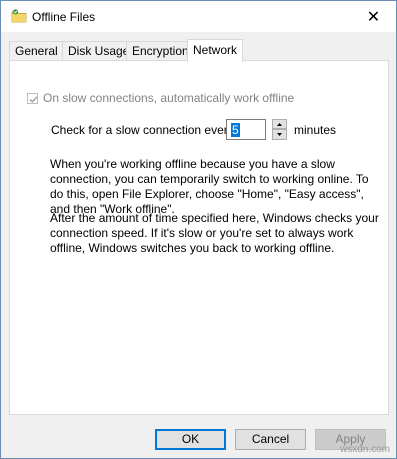  I want to click on arrow-down-icon, so click(279, 134).